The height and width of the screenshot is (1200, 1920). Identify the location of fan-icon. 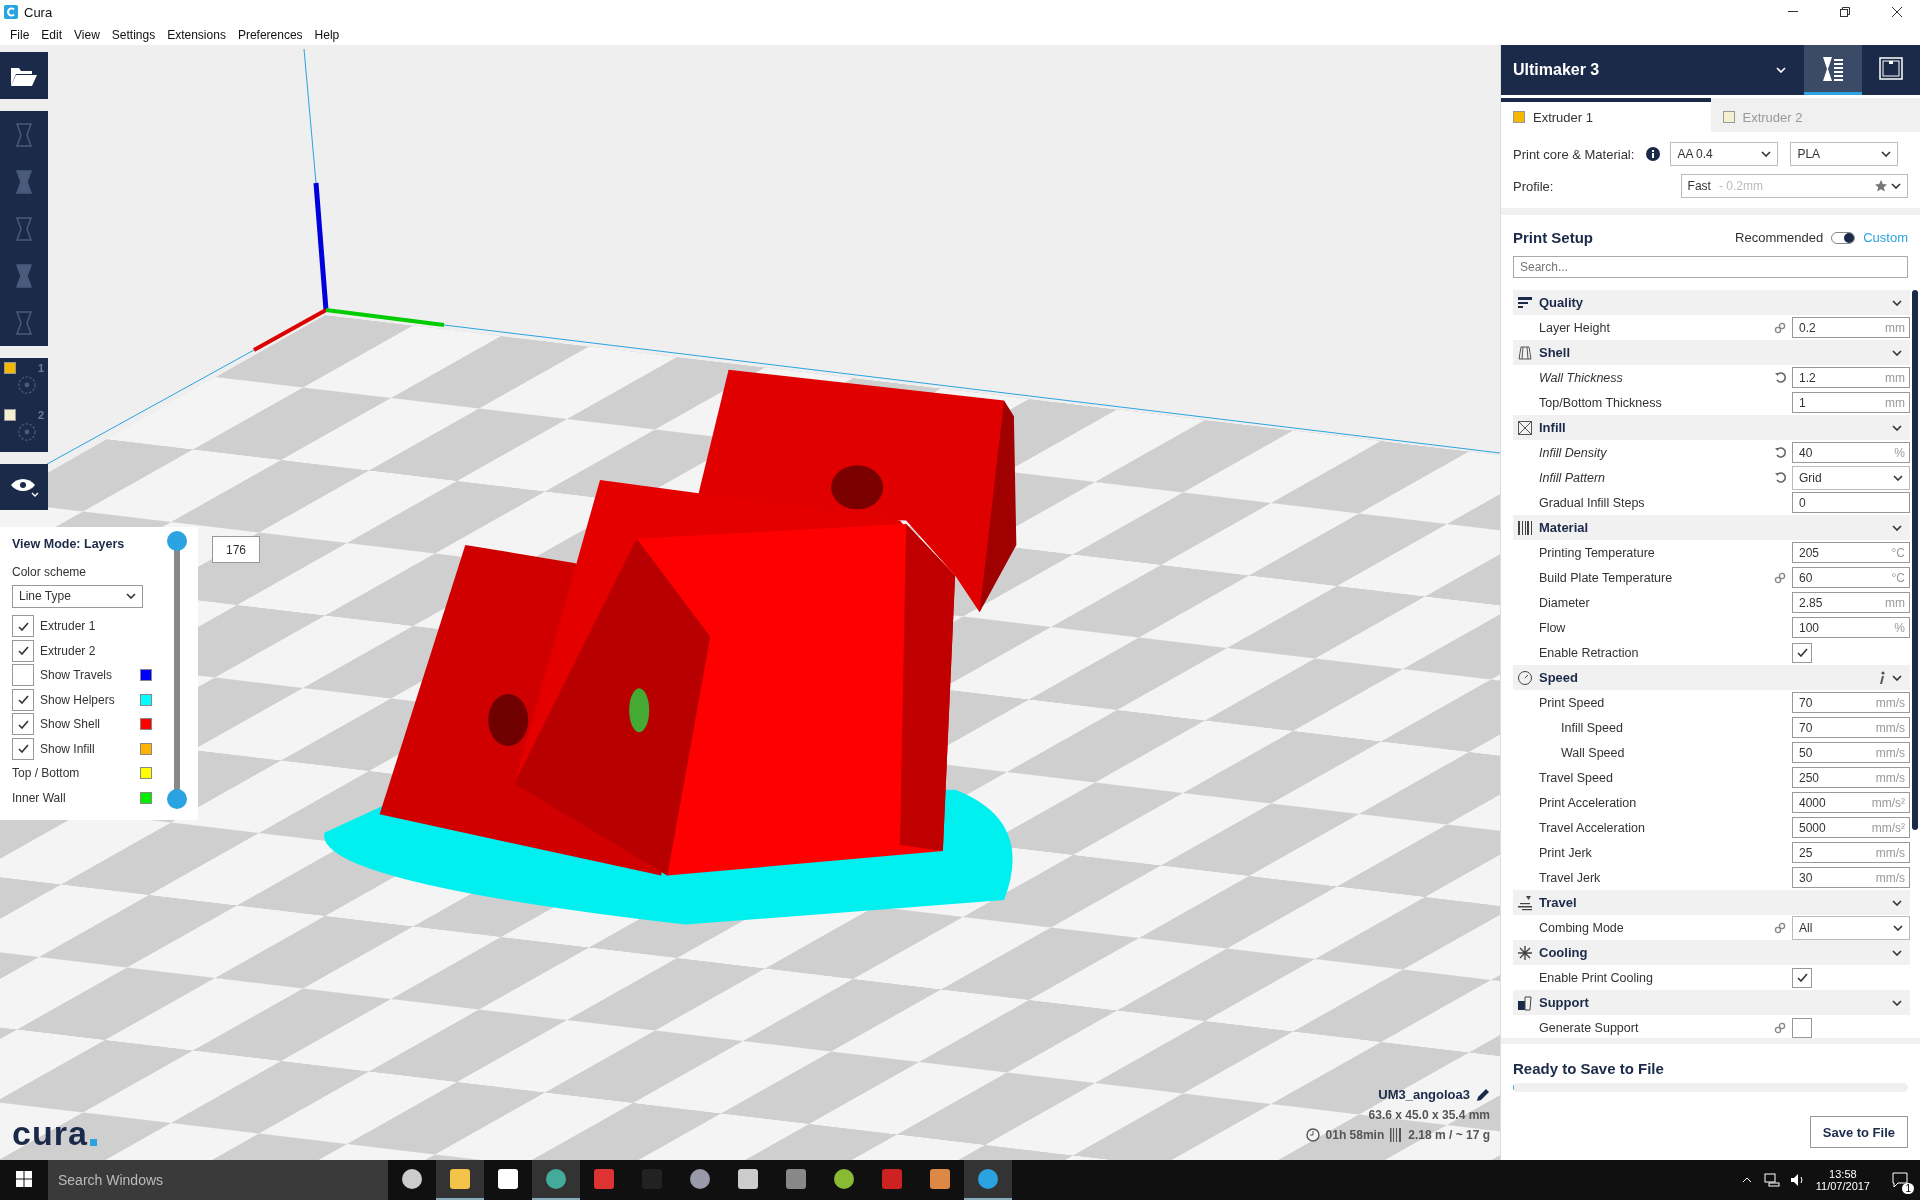
(1525, 952).